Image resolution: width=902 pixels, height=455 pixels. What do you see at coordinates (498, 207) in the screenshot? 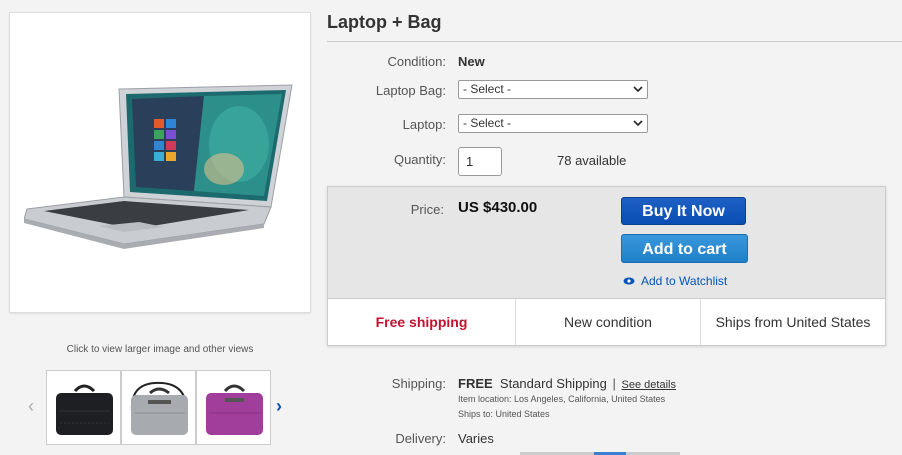
I see `price-value: US $430.00` at bounding box center [498, 207].